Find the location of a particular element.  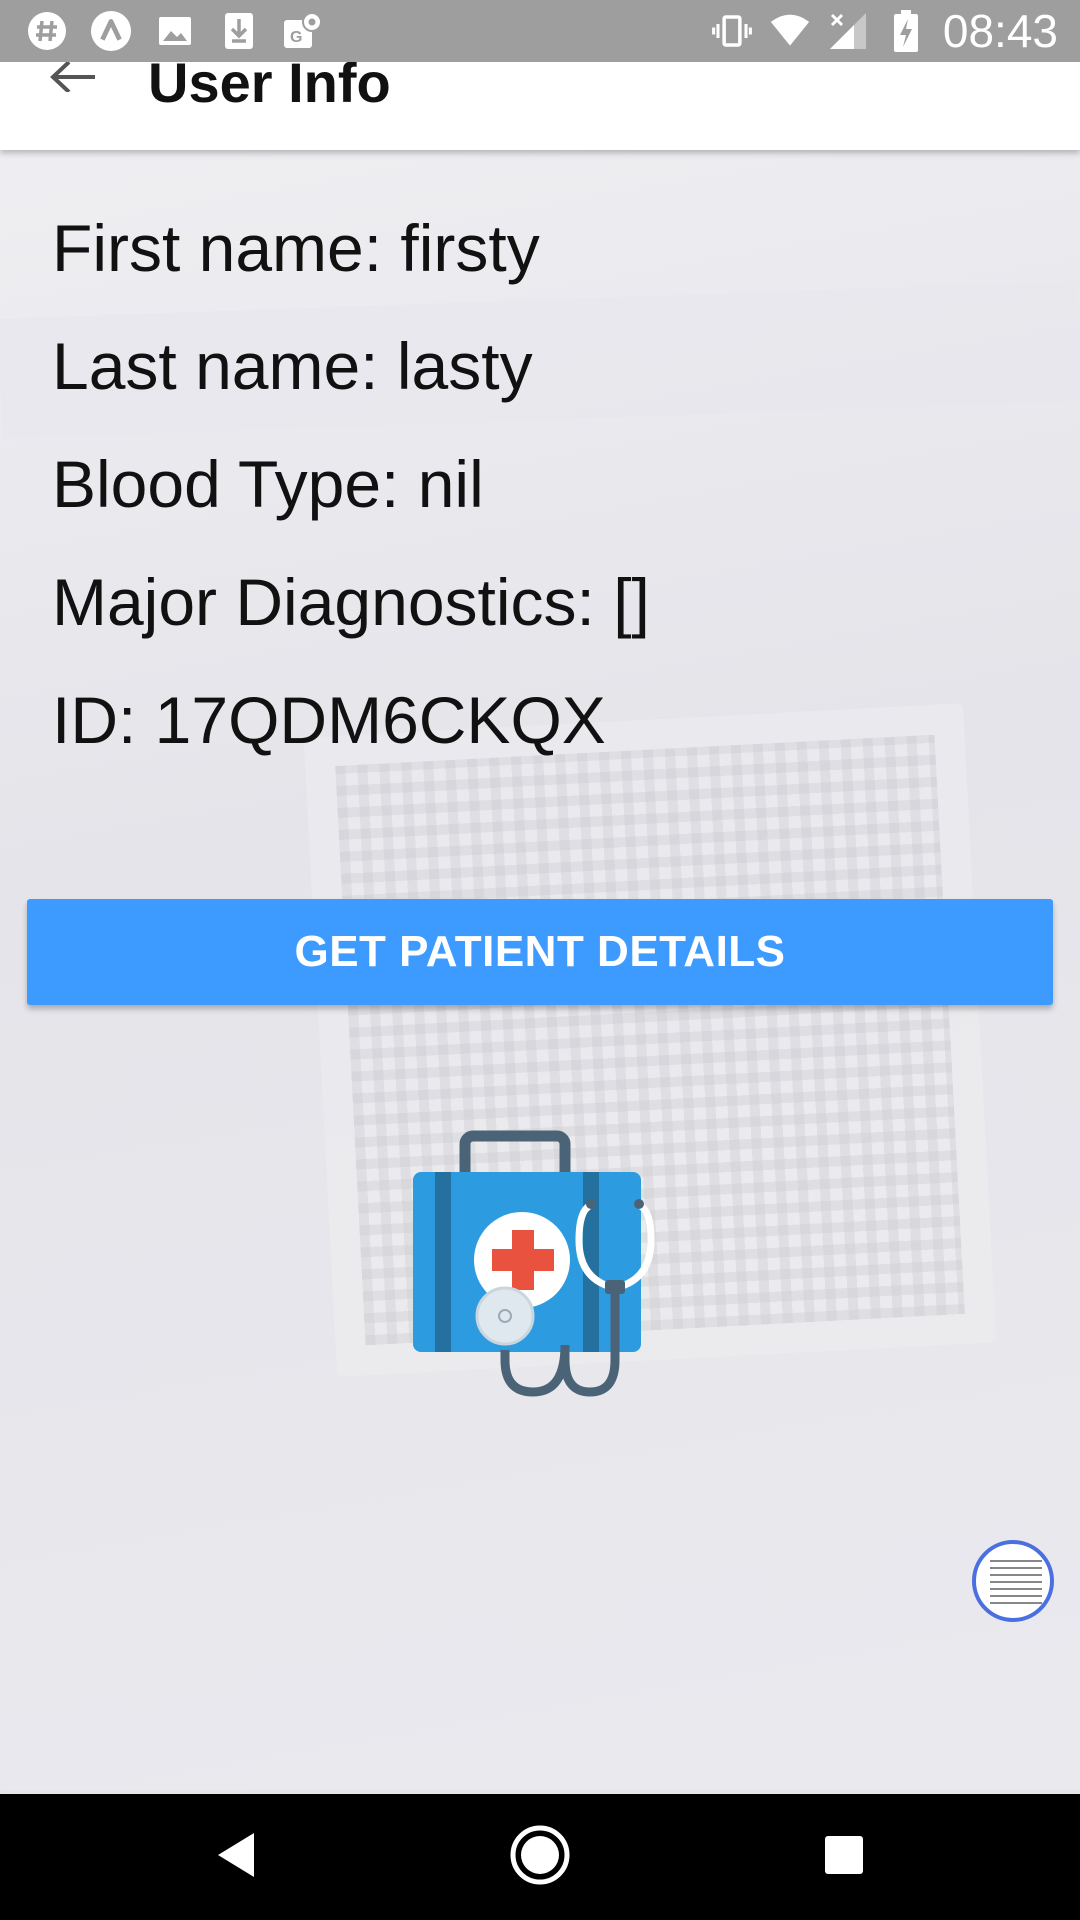

bubble-thumbnail is located at coordinates (1016, 1584).